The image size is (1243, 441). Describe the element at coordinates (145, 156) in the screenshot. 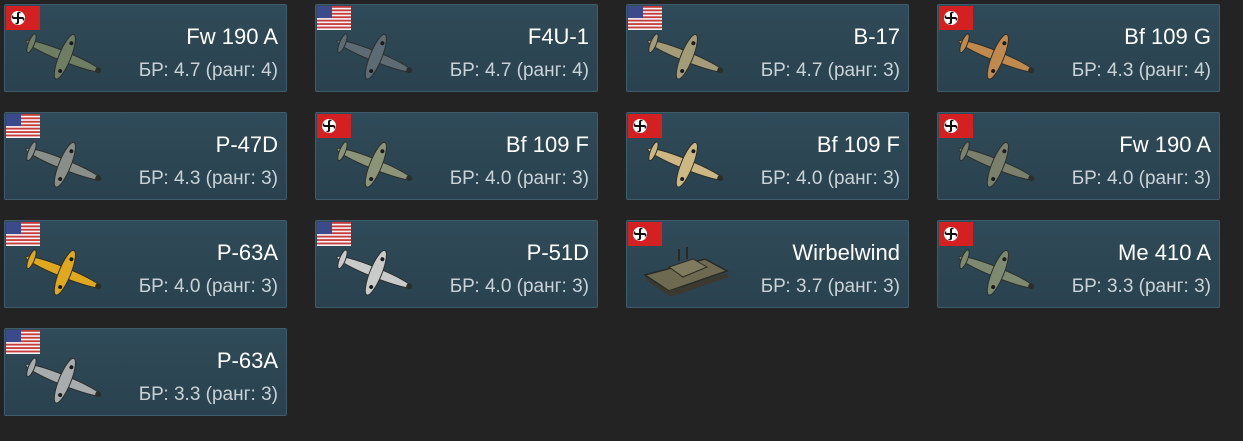

I see `vehicle-card: P-47D БР: 4.3 (ранг: 3)` at that location.